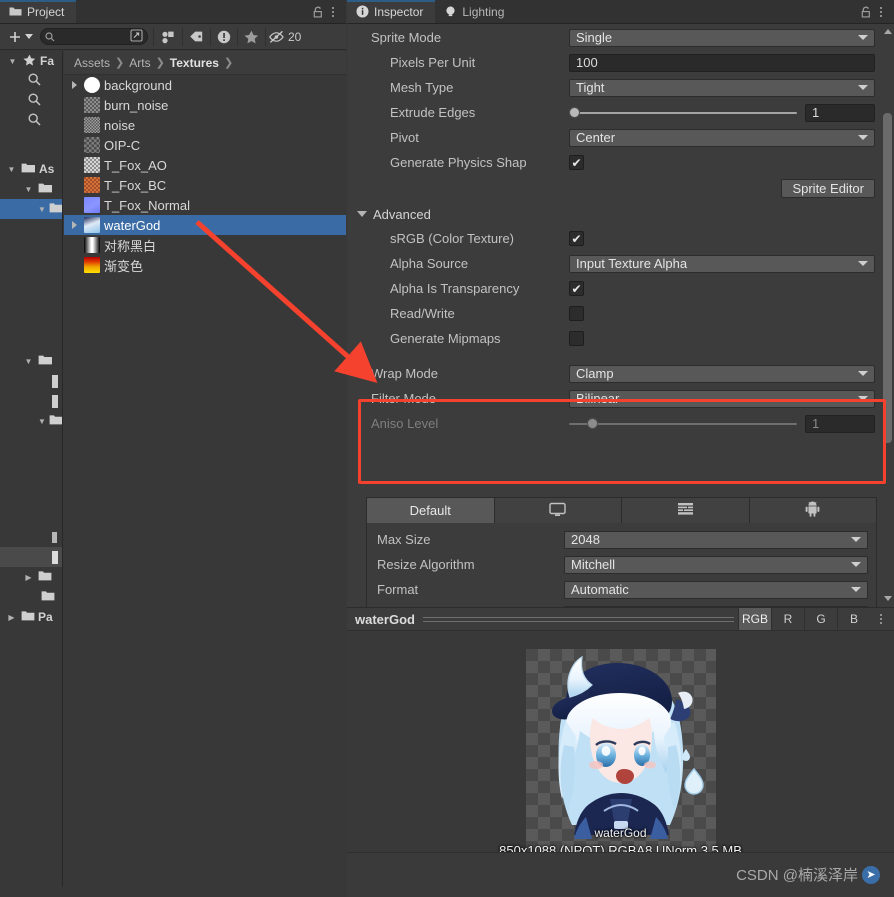  Describe the element at coordinates (576, 288) in the screenshot. I see `alpha-is-transparency-checkbox: ✔` at that location.